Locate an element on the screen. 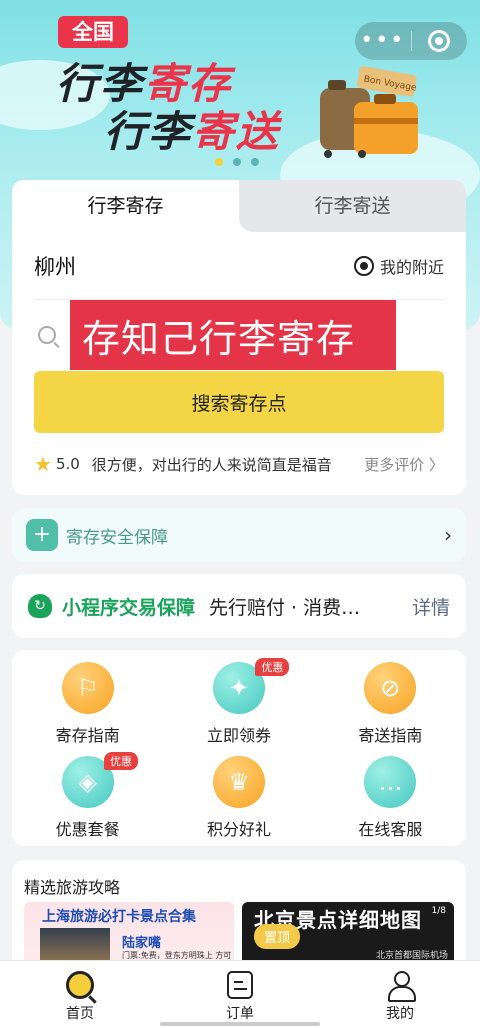 The image size is (480, 1028). bottom-tab-bar: 首页 订单 我的 is located at coordinates (240, 994).